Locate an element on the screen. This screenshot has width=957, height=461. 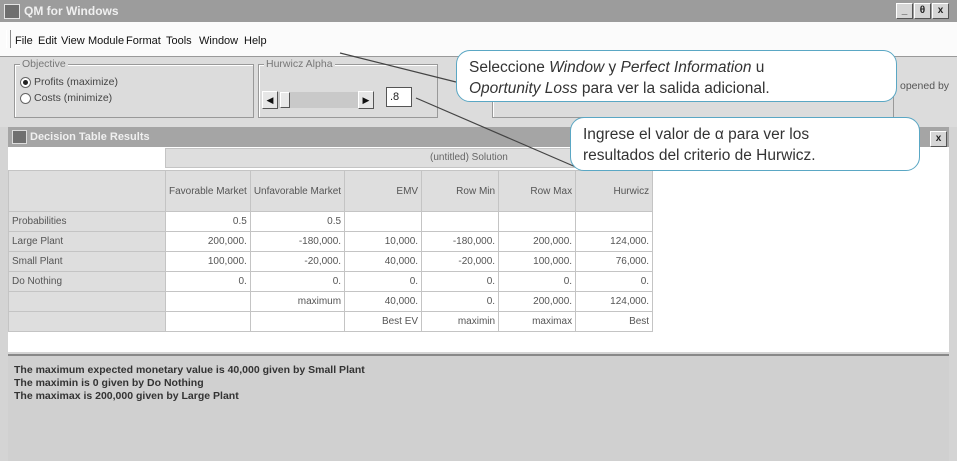
callout1-opportunity-loss: Oportunity Loss is located at coordinates (523, 88).